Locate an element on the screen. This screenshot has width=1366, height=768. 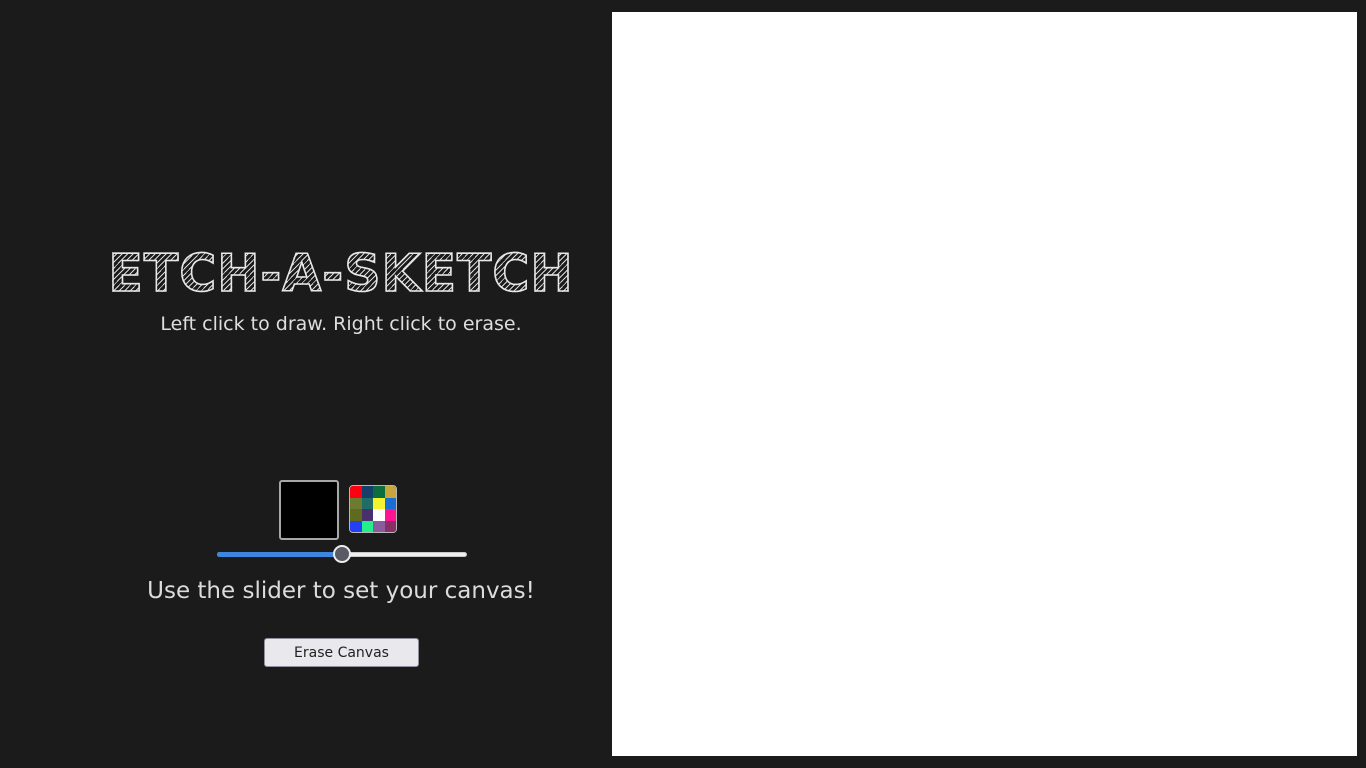
slider-fill is located at coordinates (279, 554).